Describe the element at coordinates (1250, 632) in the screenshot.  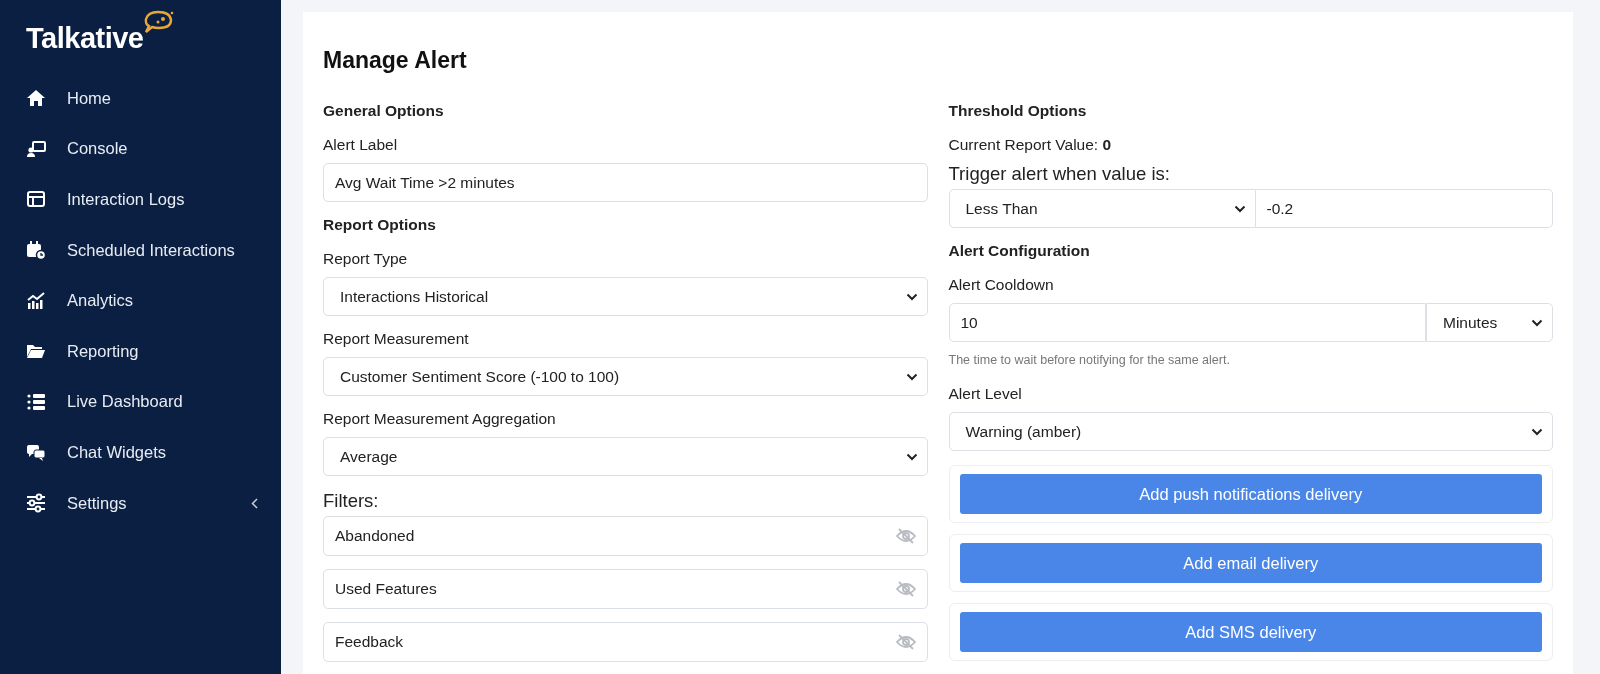
I see `add-delivery-button: Add SMS delivery` at that location.